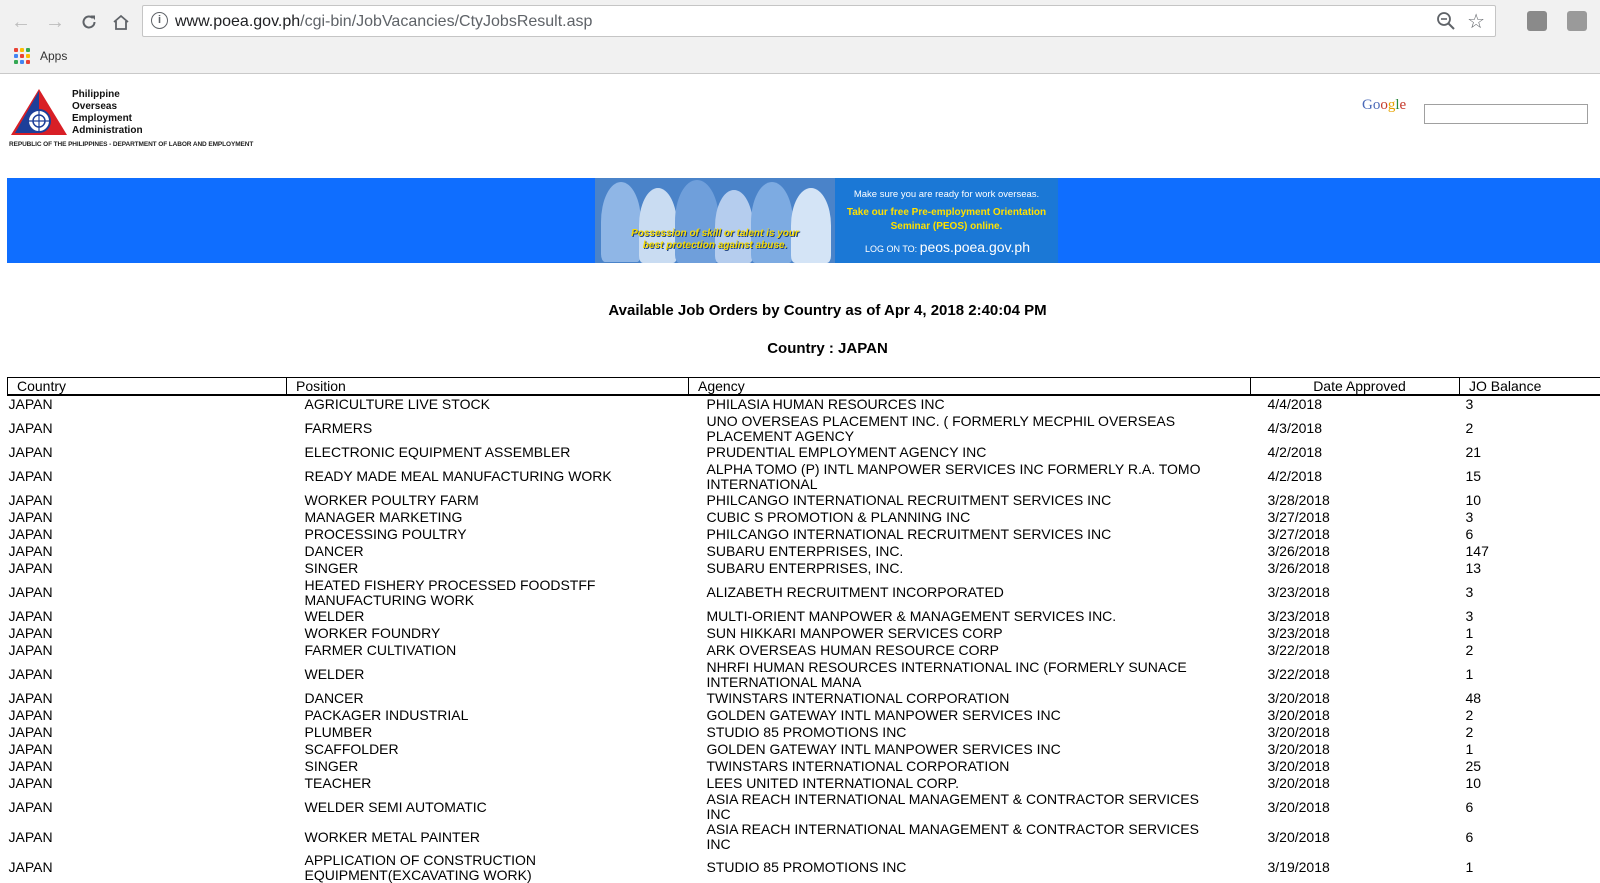 This screenshot has height=883, width=1600. I want to click on cell-agency: PHILASIA HUMAN RESOURCES INC, so click(970, 404).